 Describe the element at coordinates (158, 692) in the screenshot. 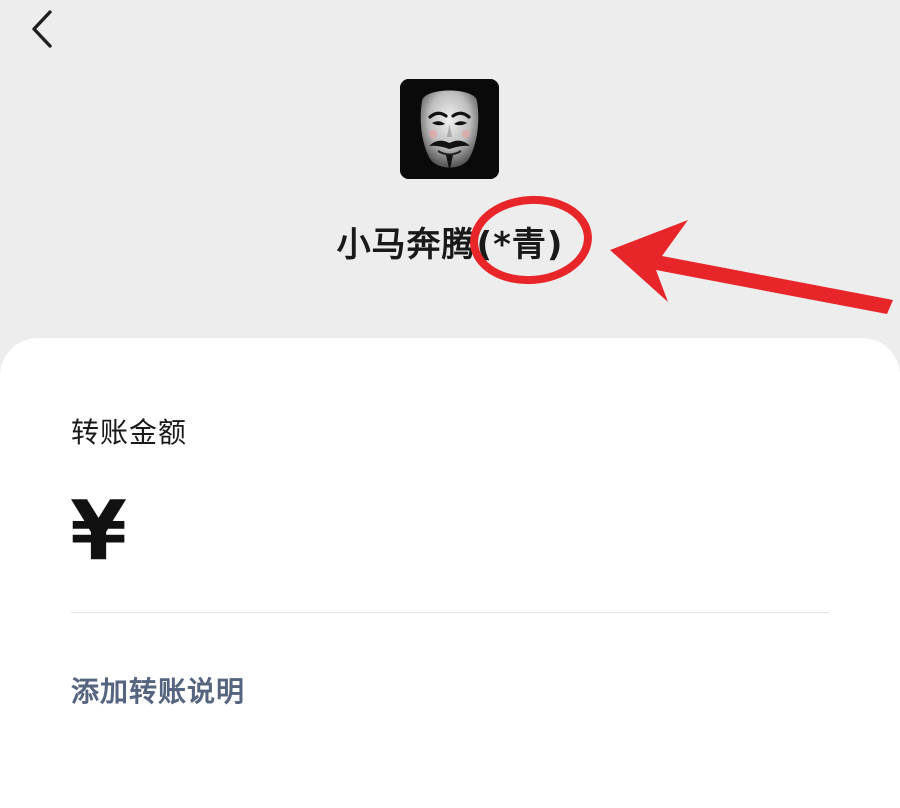

I see `add-transfer-note-link: 添加转账说明` at that location.